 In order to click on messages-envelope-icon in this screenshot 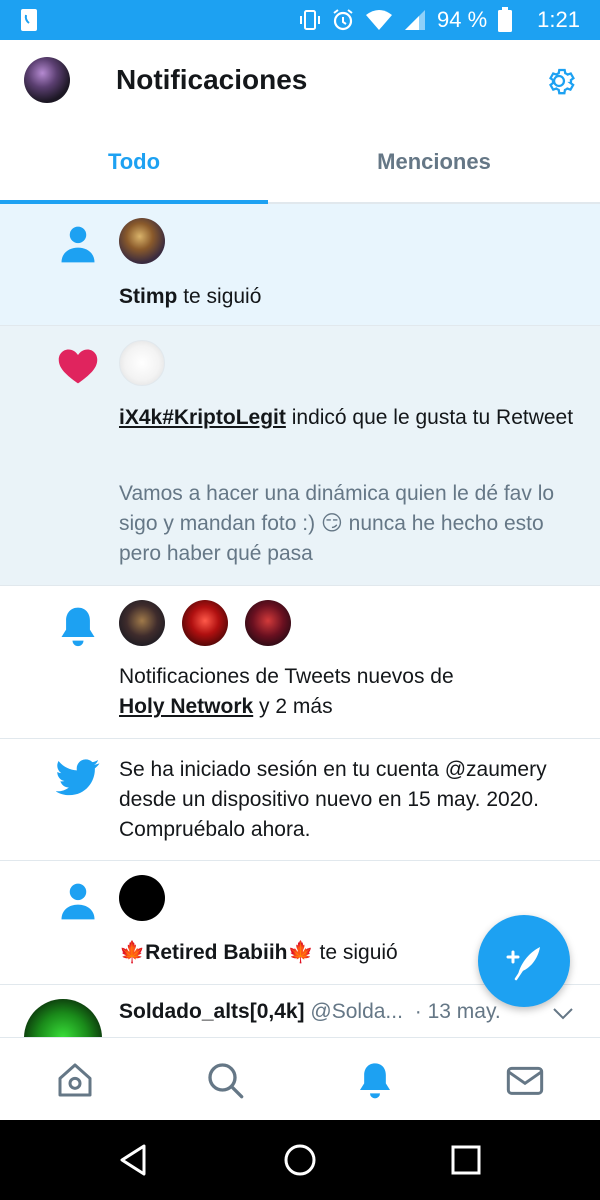, I will do `click(525, 1080)`.